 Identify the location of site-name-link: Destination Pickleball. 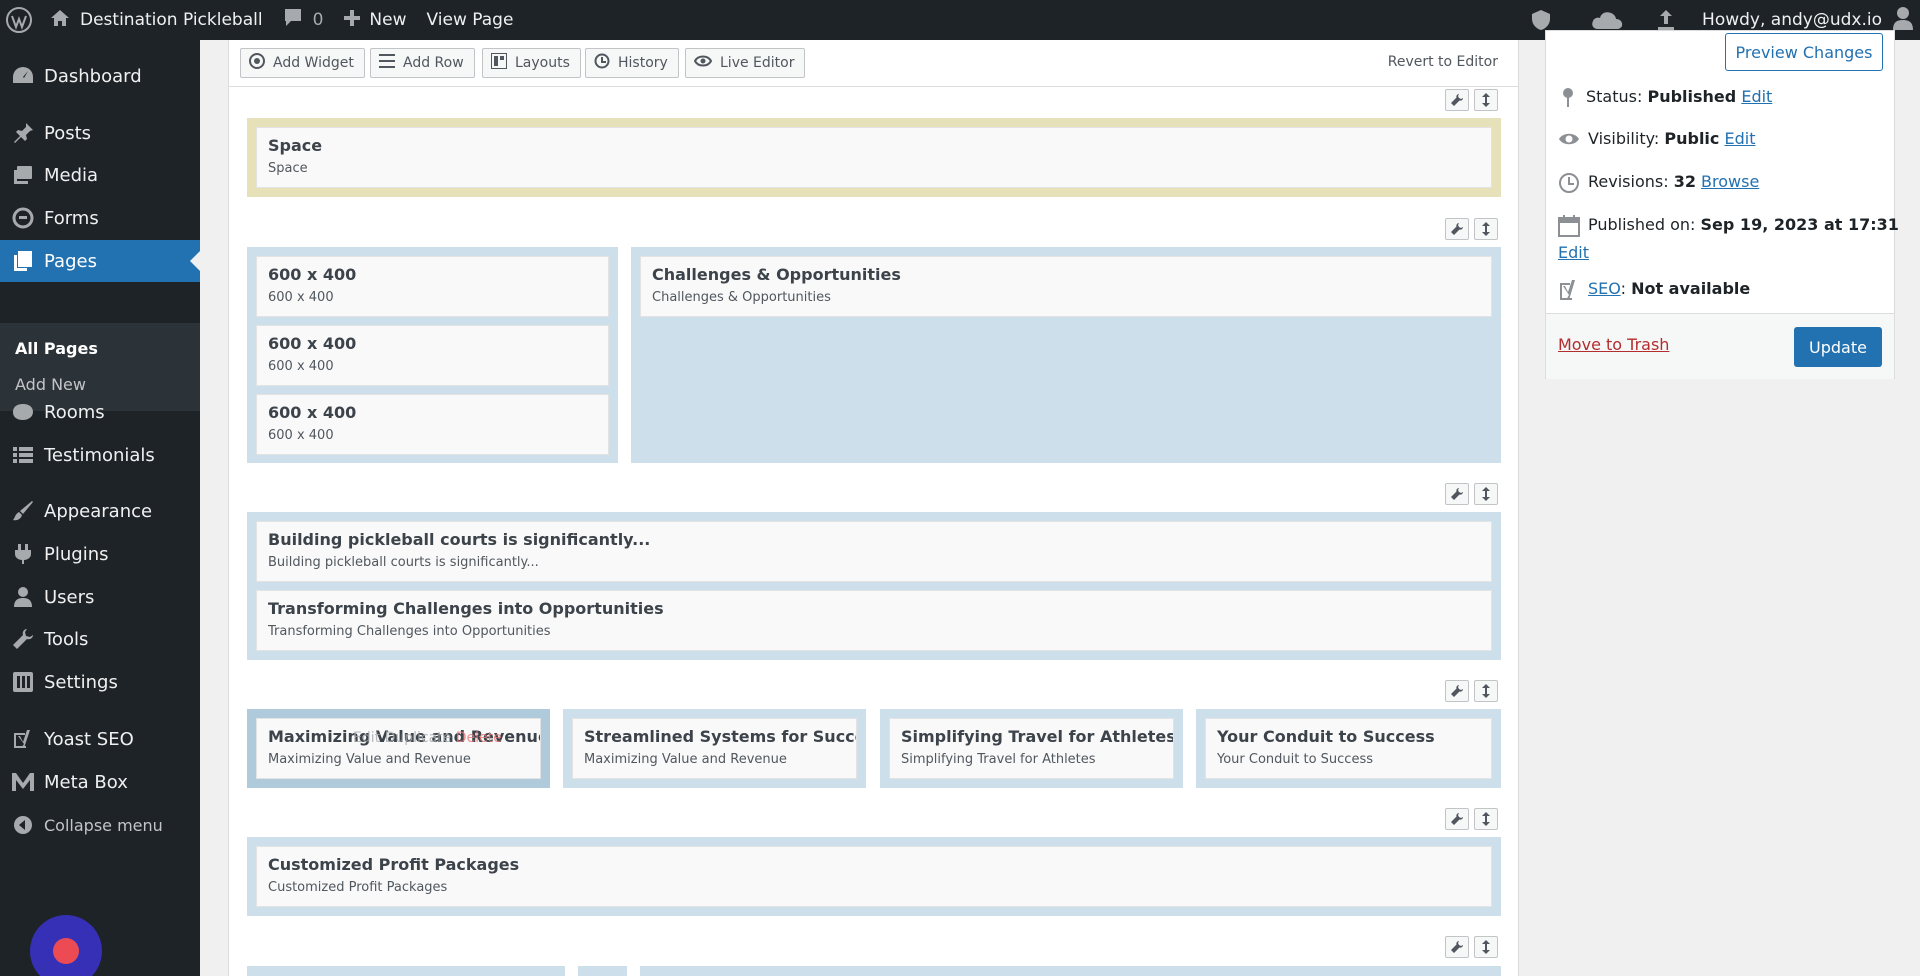
(156, 20).